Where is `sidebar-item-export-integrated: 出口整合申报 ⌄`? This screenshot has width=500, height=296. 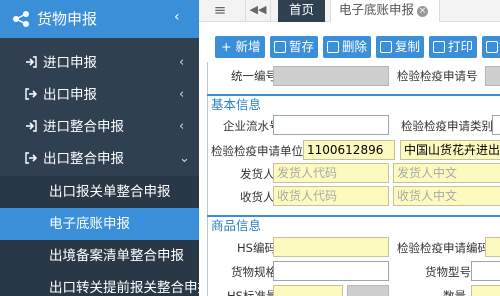 sidebar-item-export-integrated: 出口整合申报 ⌄ is located at coordinates (99, 159).